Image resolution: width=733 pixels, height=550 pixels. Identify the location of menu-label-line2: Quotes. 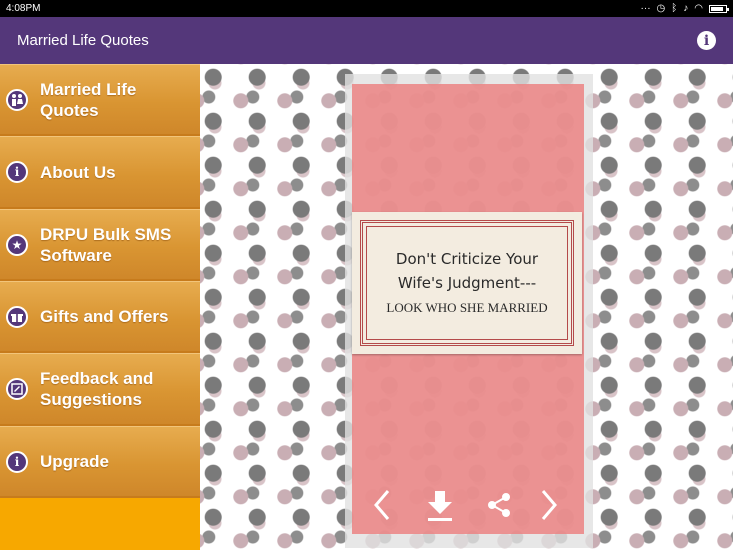
(69, 110).